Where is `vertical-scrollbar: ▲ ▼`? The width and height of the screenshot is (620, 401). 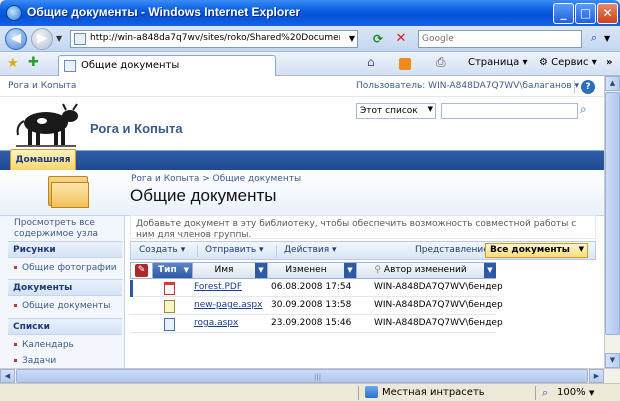 vertical-scrollbar: ▲ ▼ is located at coordinates (612, 222).